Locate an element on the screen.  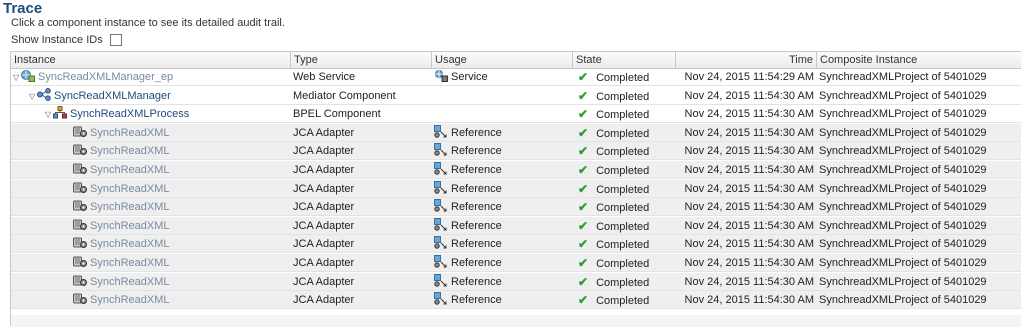
column-header-state: State is located at coordinates (624, 60).